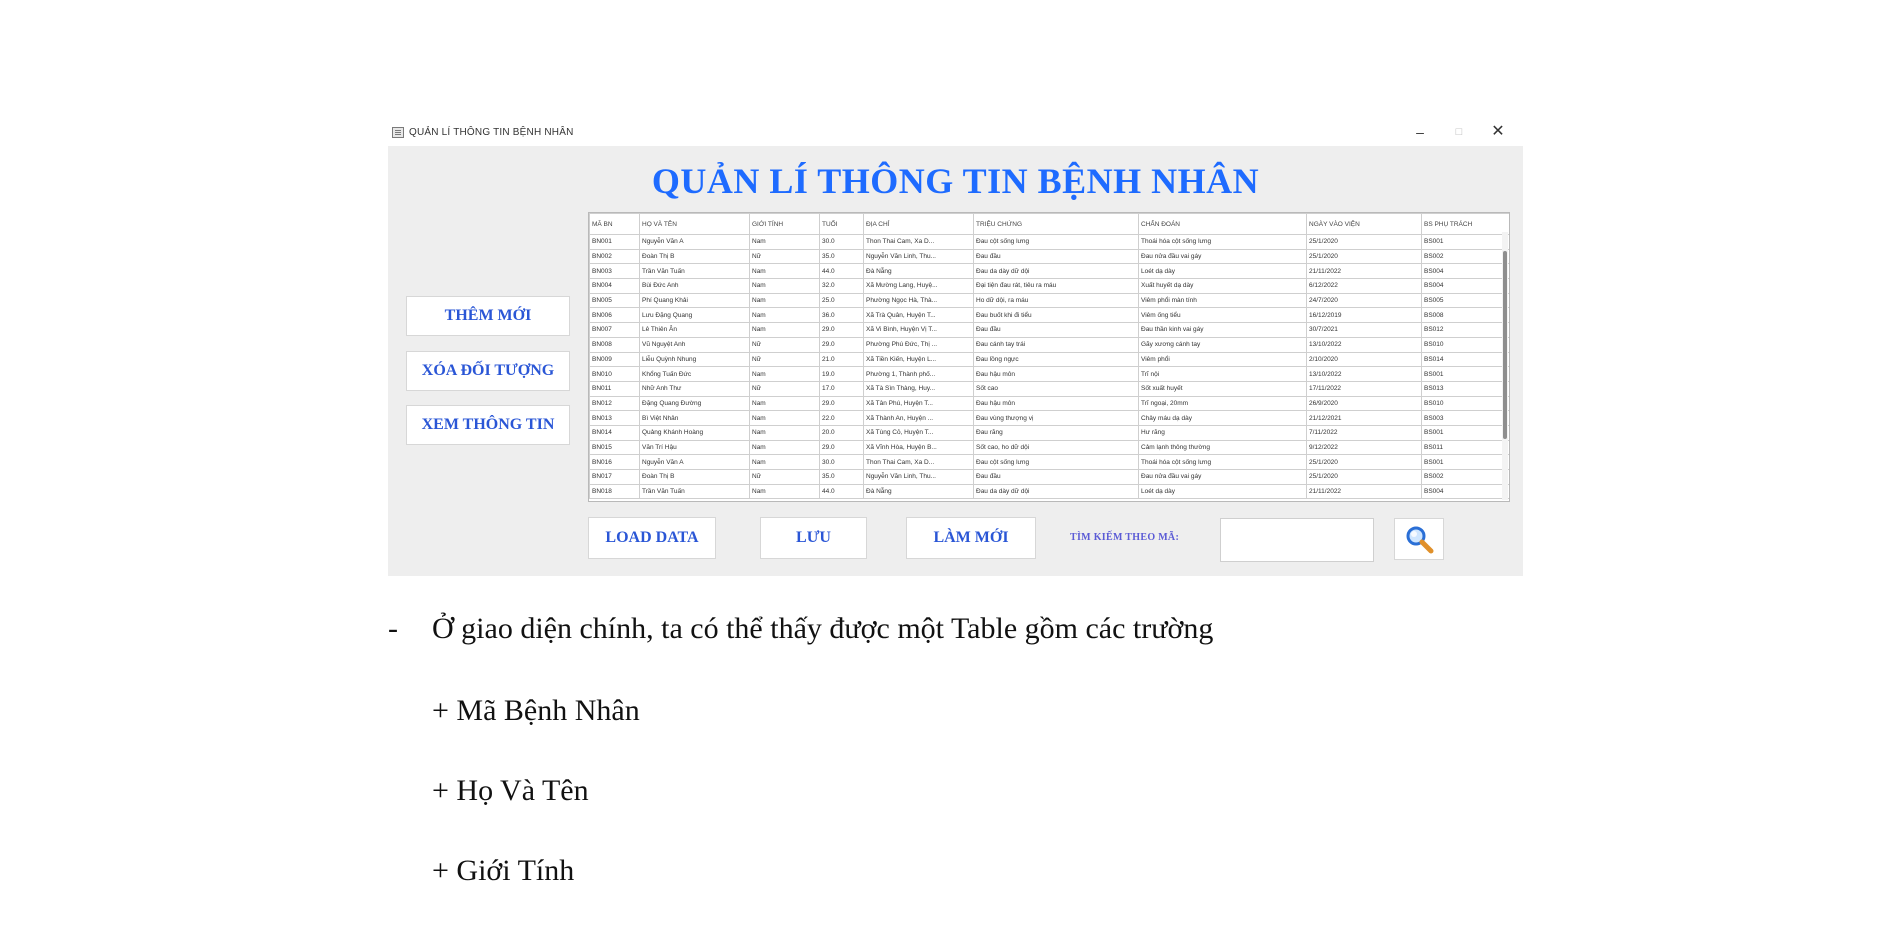 Image resolution: width=1898 pixels, height=940 pixels. Describe the element at coordinates (1056, 224) in the screenshot. I see `column-header: TRIỆU CHỨNG` at that location.